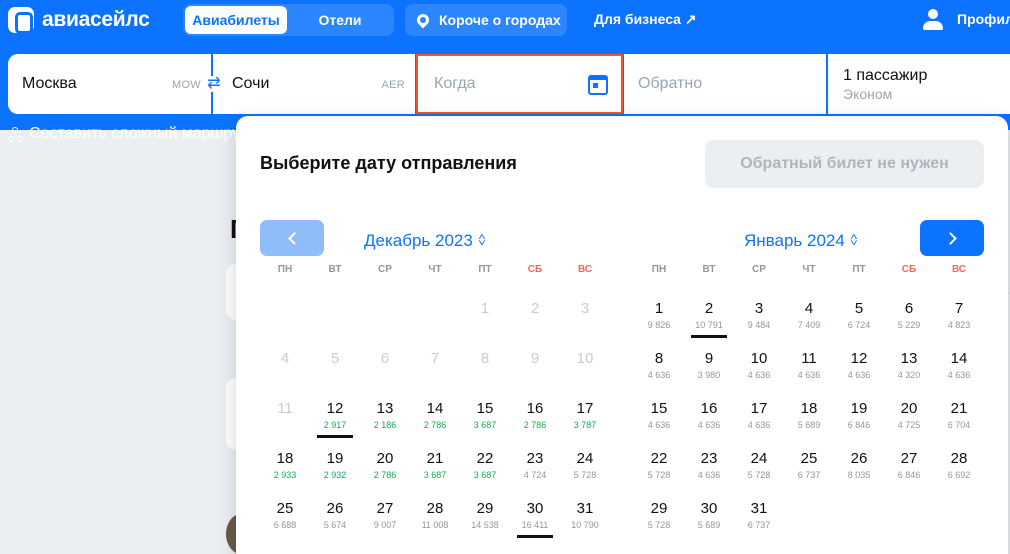 This screenshot has height=554, width=1010. What do you see at coordinates (909, 311) in the screenshot?
I see `day-cell: 6 5 229` at bounding box center [909, 311].